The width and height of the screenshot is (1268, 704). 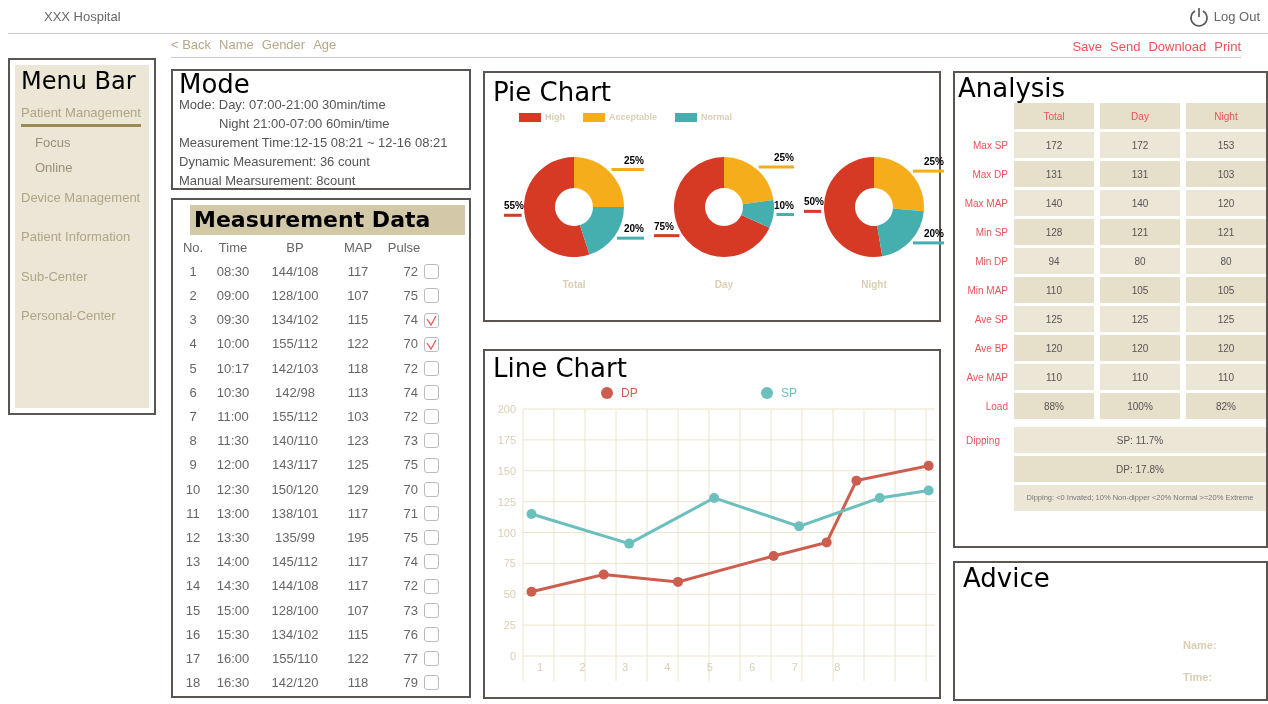 What do you see at coordinates (1087, 46) in the screenshot?
I see `action-link: Save` at bounding box center [1087, 46].